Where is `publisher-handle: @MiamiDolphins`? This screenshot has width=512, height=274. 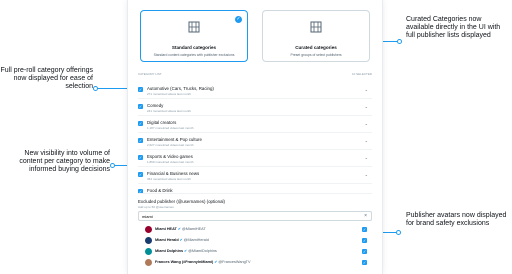 publisher-handle: @MiamiDolphins is located at coordinates (202, 251).